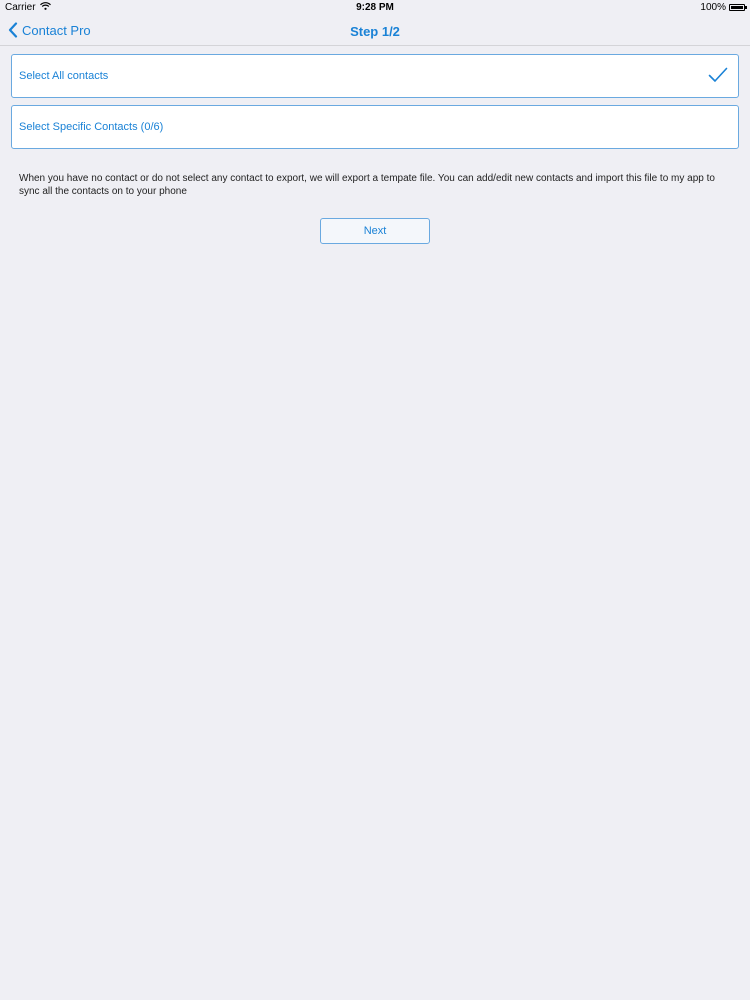 The image size is (750, 1000). I want to click on battery-icon, so click(738, 7).